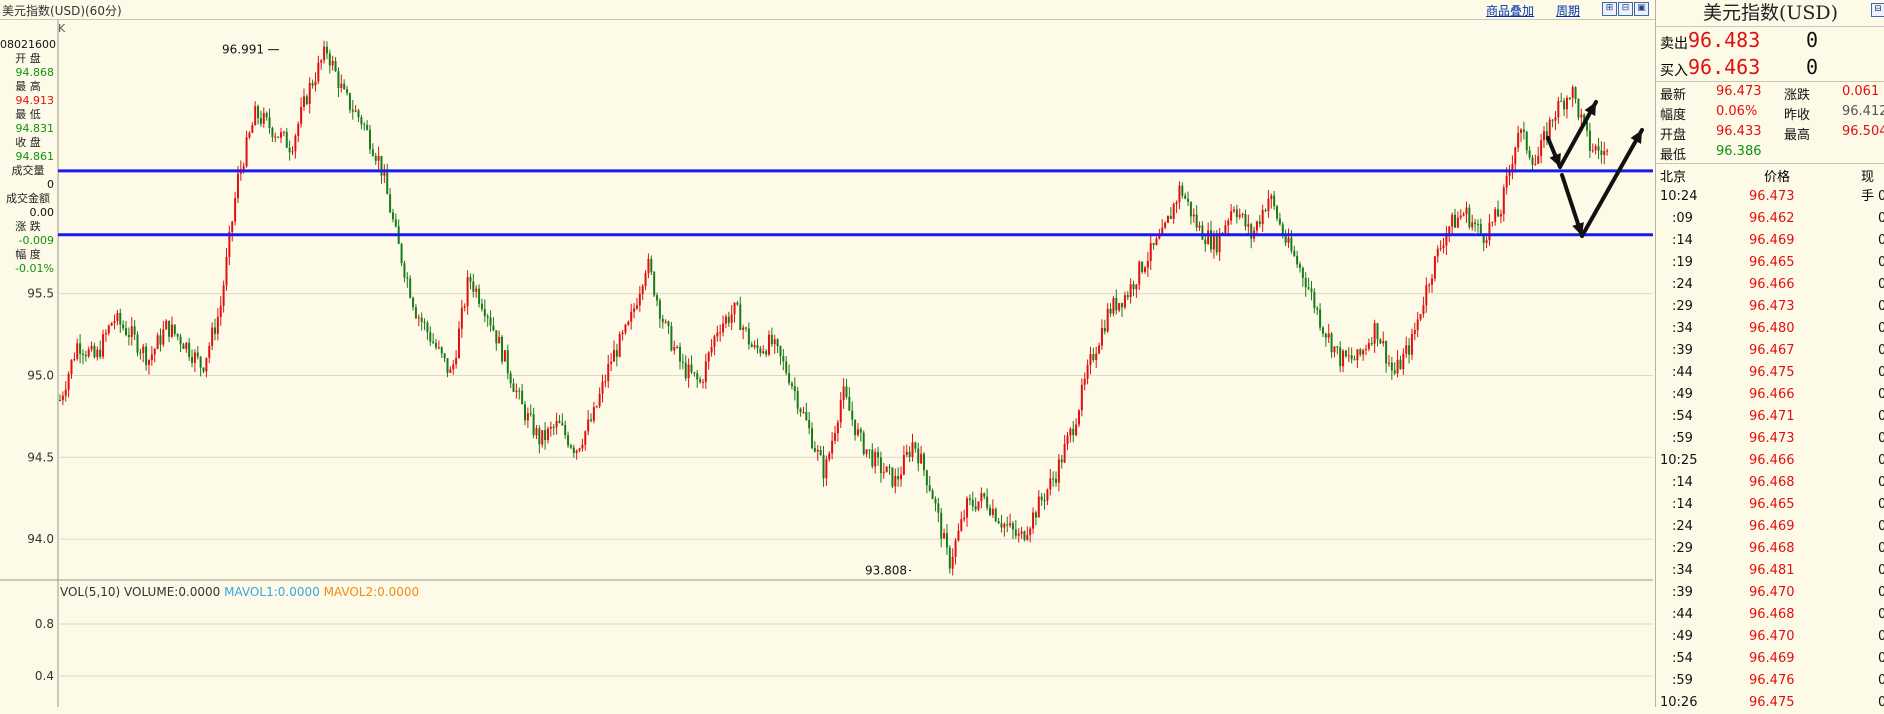 The image size is (1884, 714). Describe the element at coordinates (1772, 548) in the screenshot. I see `tick-price: 96.468` at that location.